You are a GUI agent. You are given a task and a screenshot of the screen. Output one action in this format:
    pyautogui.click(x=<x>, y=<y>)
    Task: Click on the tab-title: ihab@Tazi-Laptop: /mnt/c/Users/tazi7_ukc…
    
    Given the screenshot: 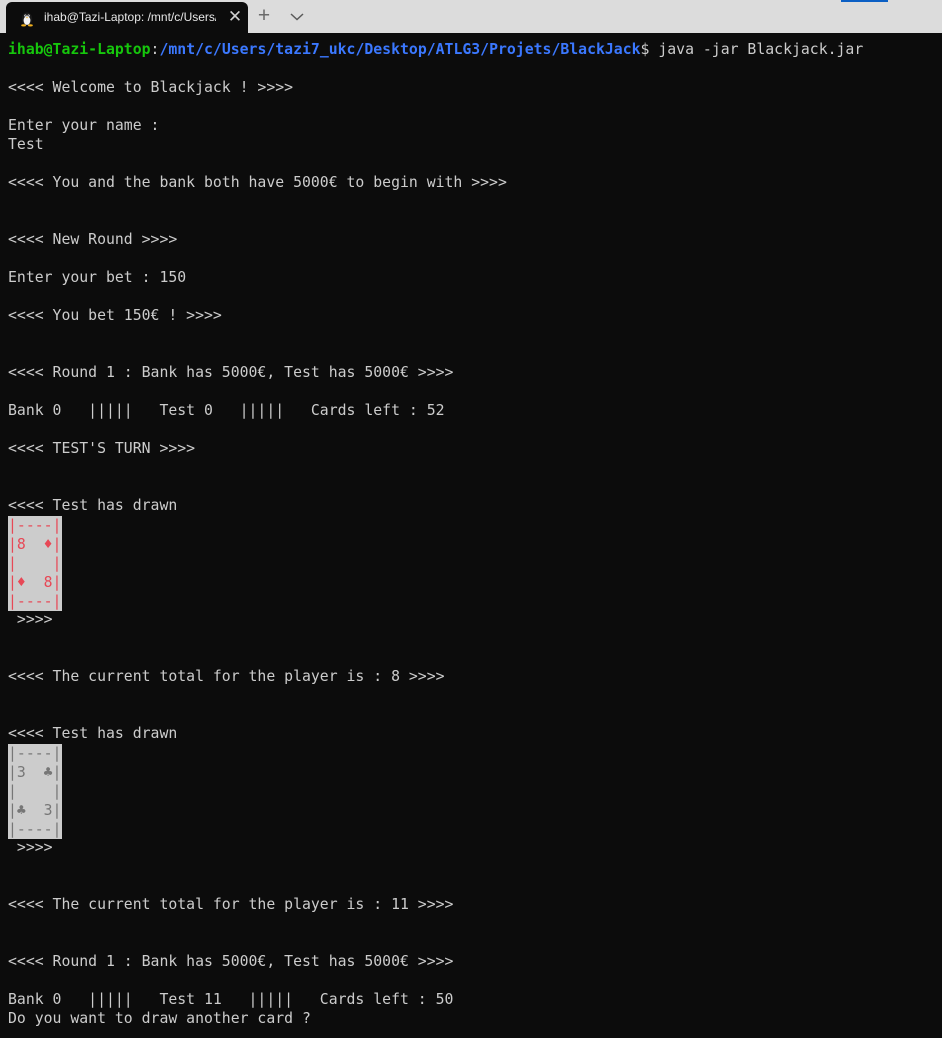 What is the action you would take?
    pyautogui.click(x=130, y=17)
    